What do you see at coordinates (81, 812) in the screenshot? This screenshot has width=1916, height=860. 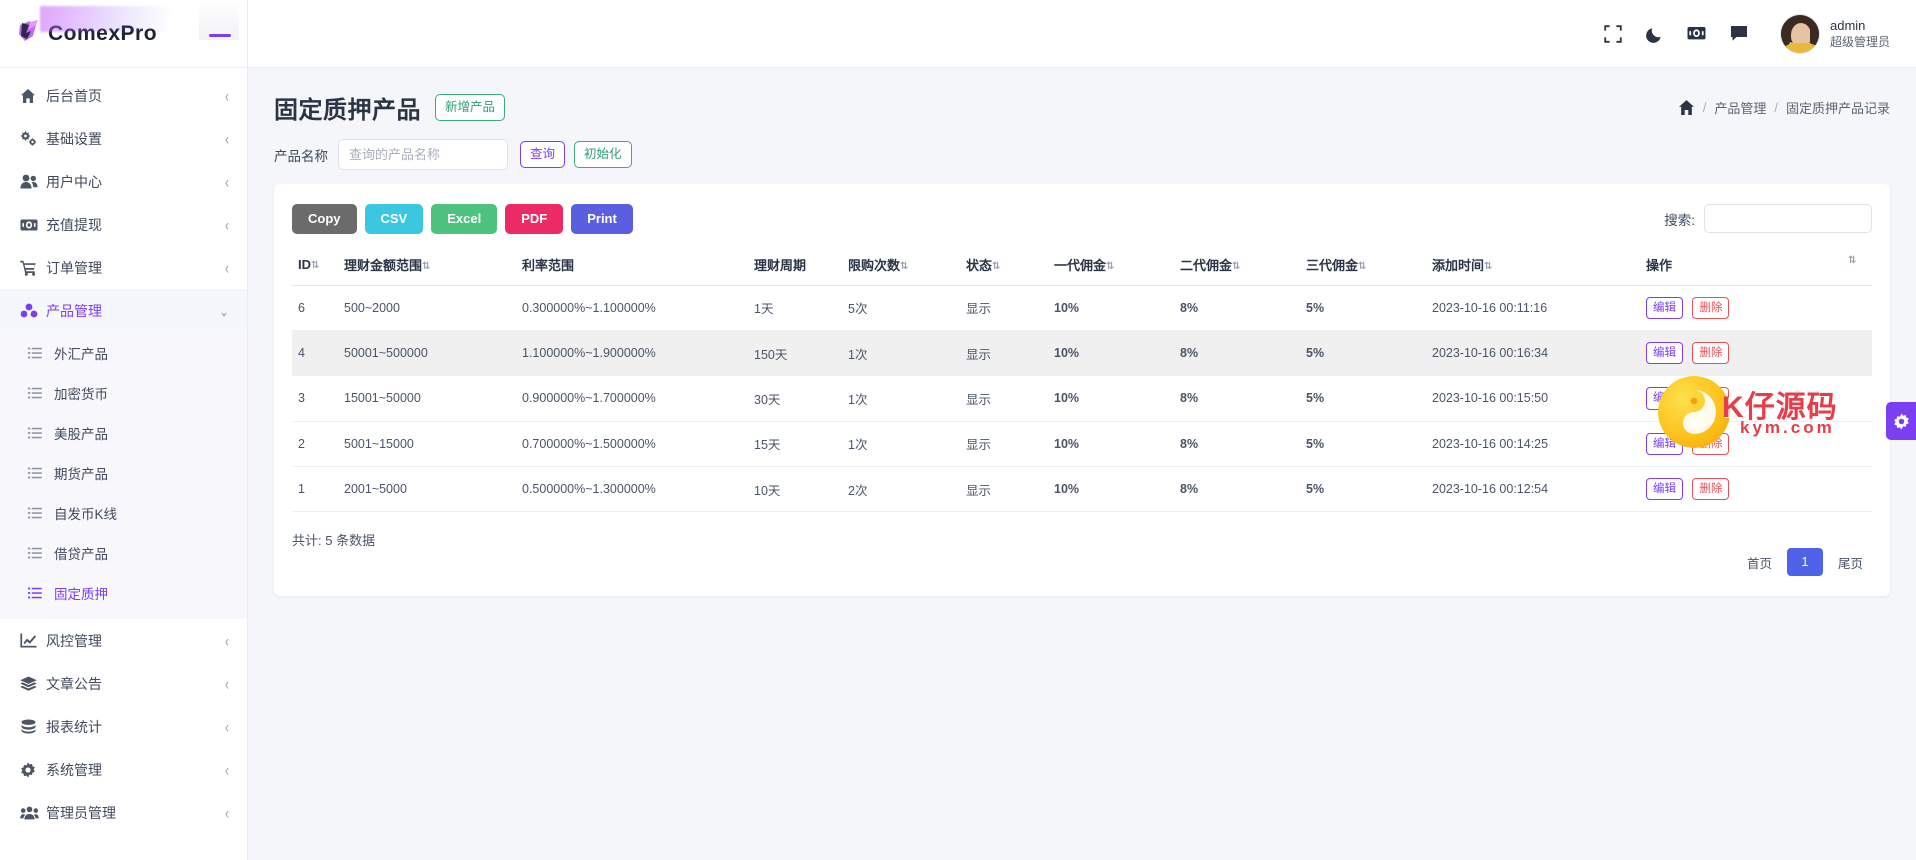 I see `sidebar-item-label: 管理员管理` at bounding box center [81, 812].